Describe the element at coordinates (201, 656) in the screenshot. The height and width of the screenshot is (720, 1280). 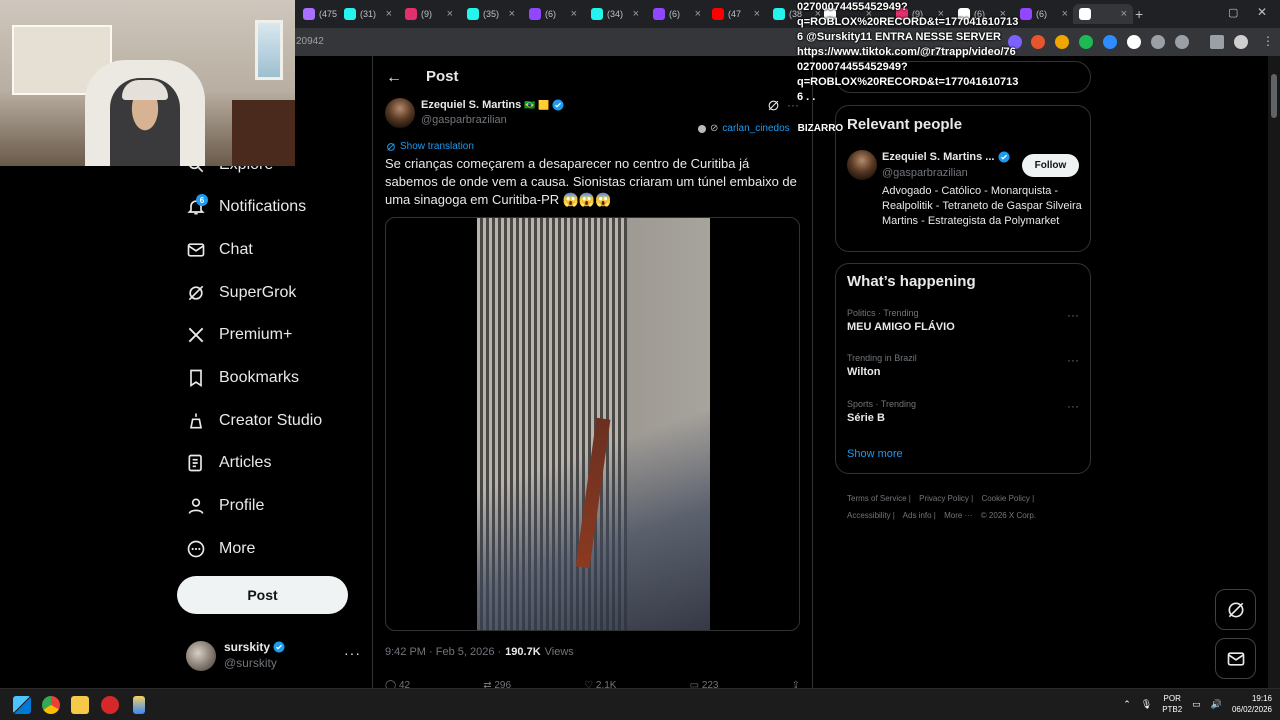
I see `account-avatar` at that location.